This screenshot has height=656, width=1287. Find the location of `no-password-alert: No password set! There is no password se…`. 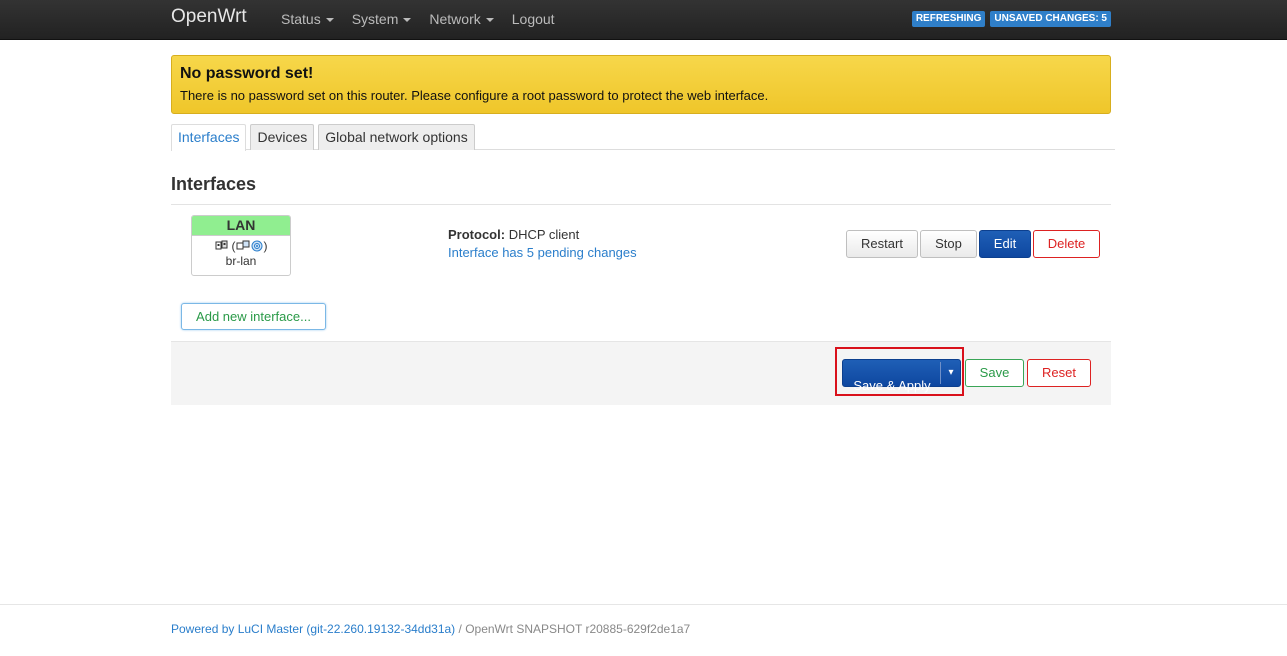

no-password-alert: No password set! There is no password se… is located at coordinates (641, 84).